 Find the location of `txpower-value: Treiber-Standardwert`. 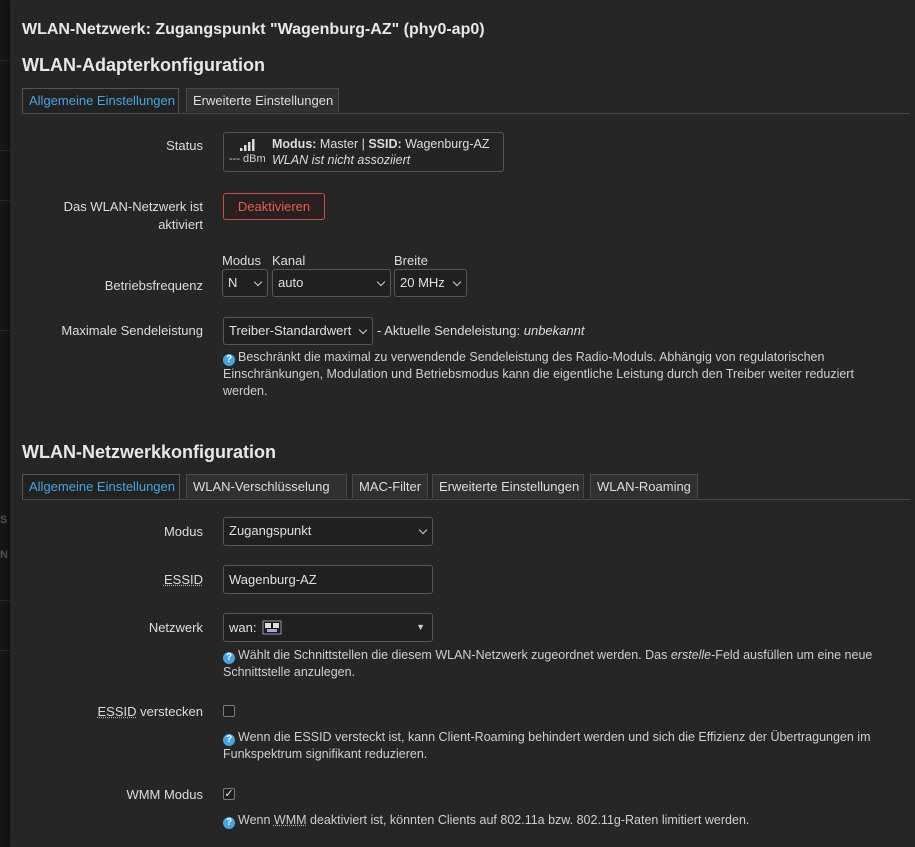

txpower-value: Treiber-Standardwert is located at coordinates (290, 330).